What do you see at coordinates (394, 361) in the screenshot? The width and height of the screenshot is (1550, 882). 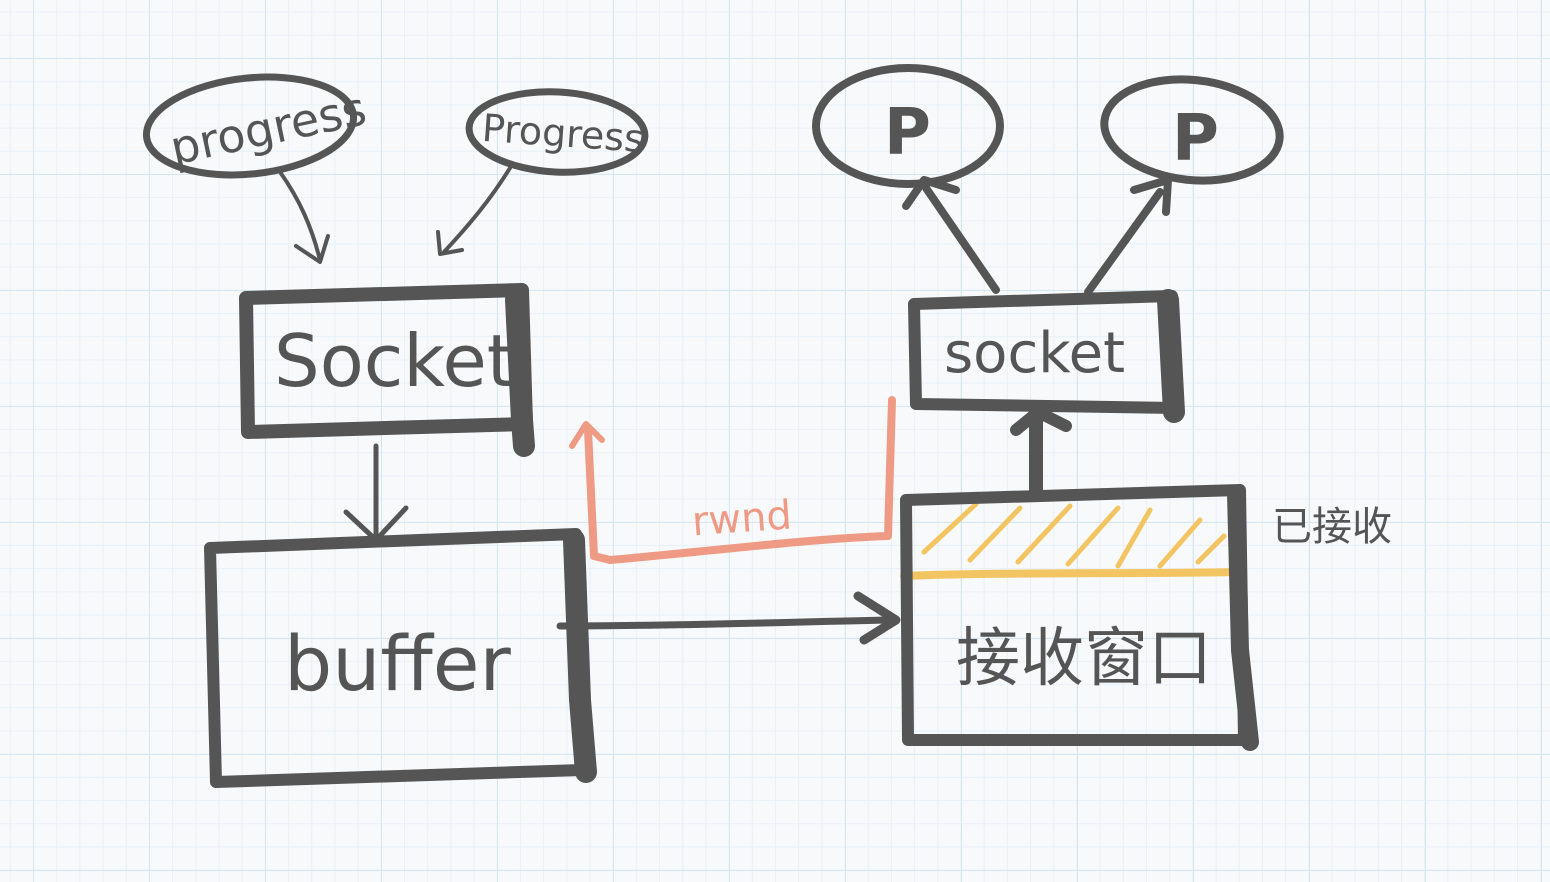 I see `sender-socket-label: Socket` at bounding box center [394, 361].